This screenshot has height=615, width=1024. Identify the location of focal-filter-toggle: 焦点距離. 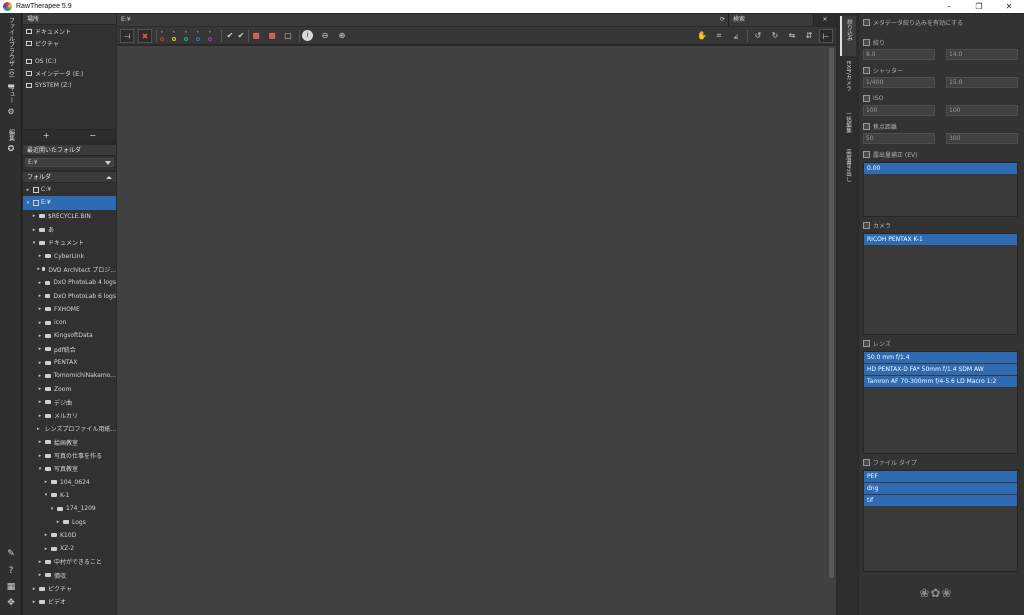
(880, 126).